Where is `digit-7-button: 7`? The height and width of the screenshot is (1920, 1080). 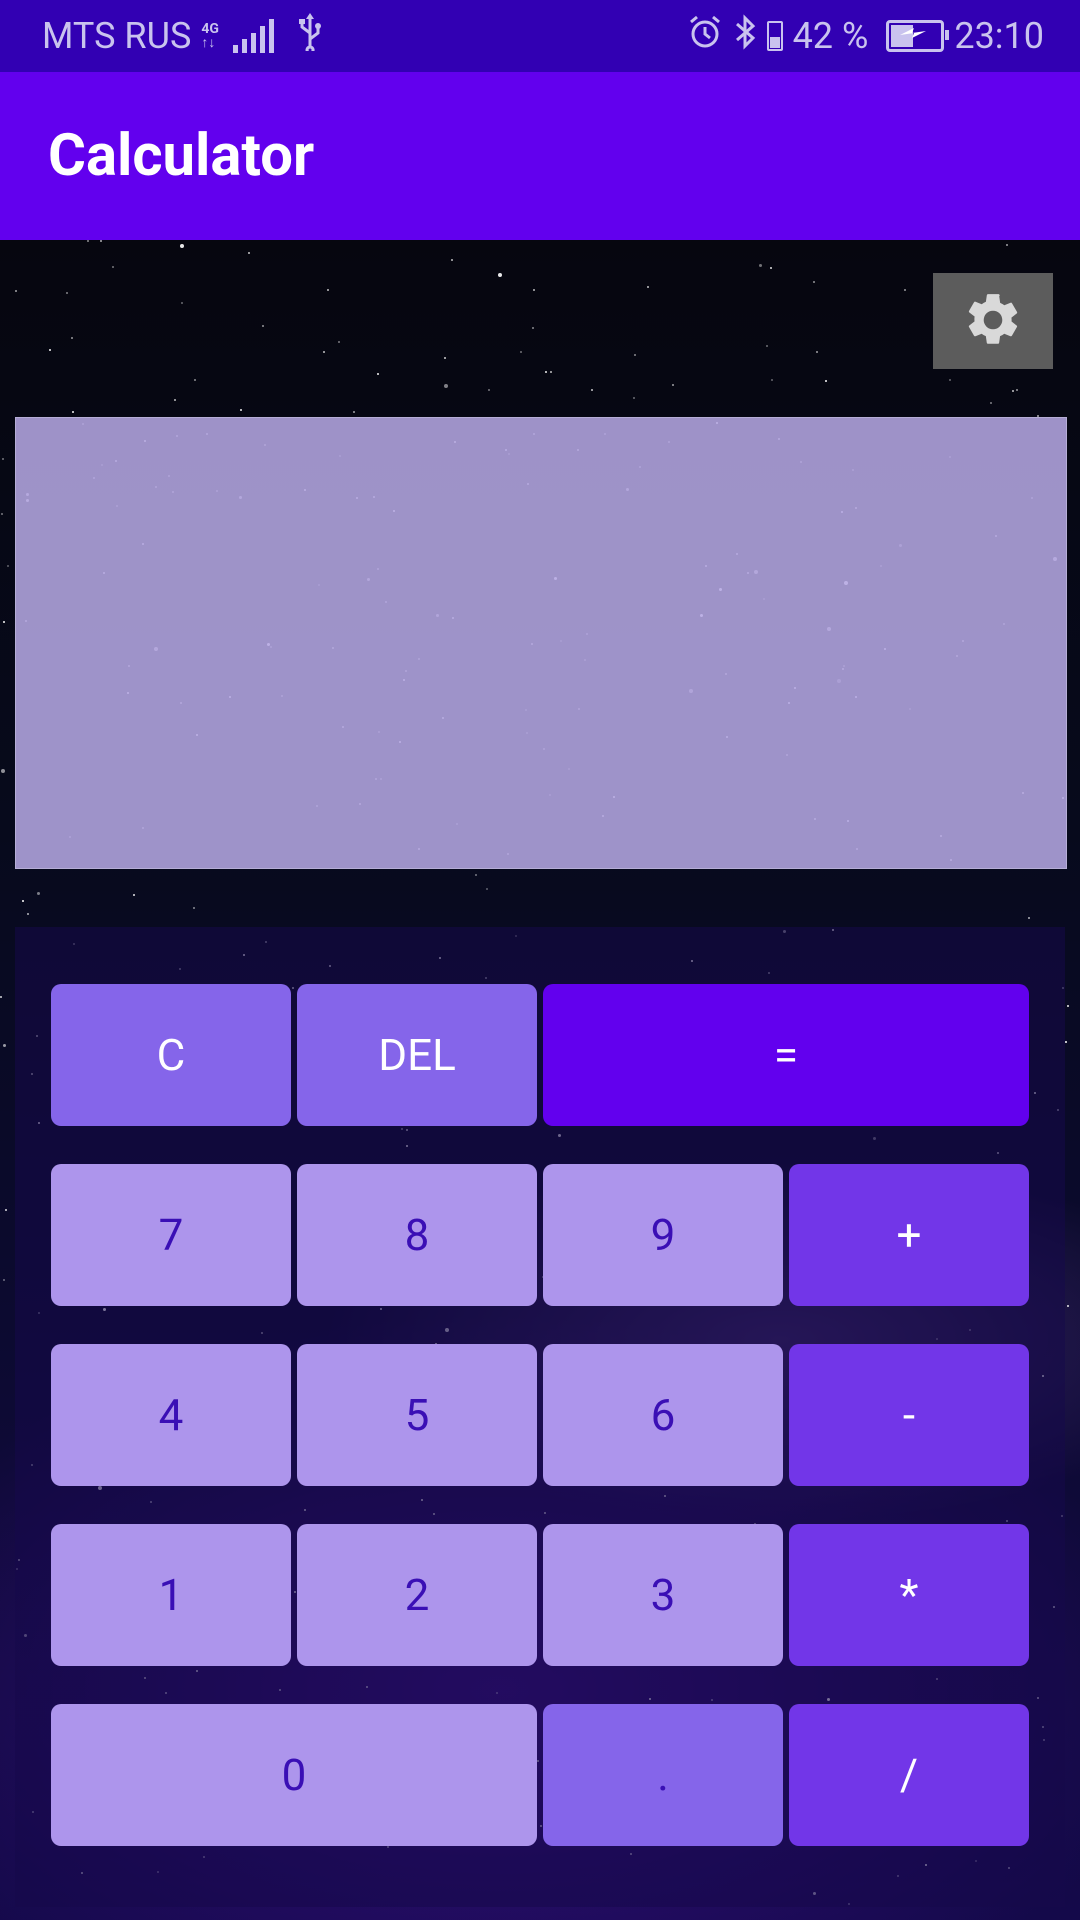
digit-7-button: 7 is located at coordinates (171, 1235).